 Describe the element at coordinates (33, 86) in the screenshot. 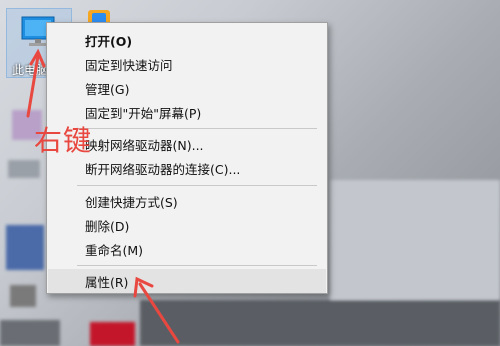

I see `arrow-to-this-pc` at that location.